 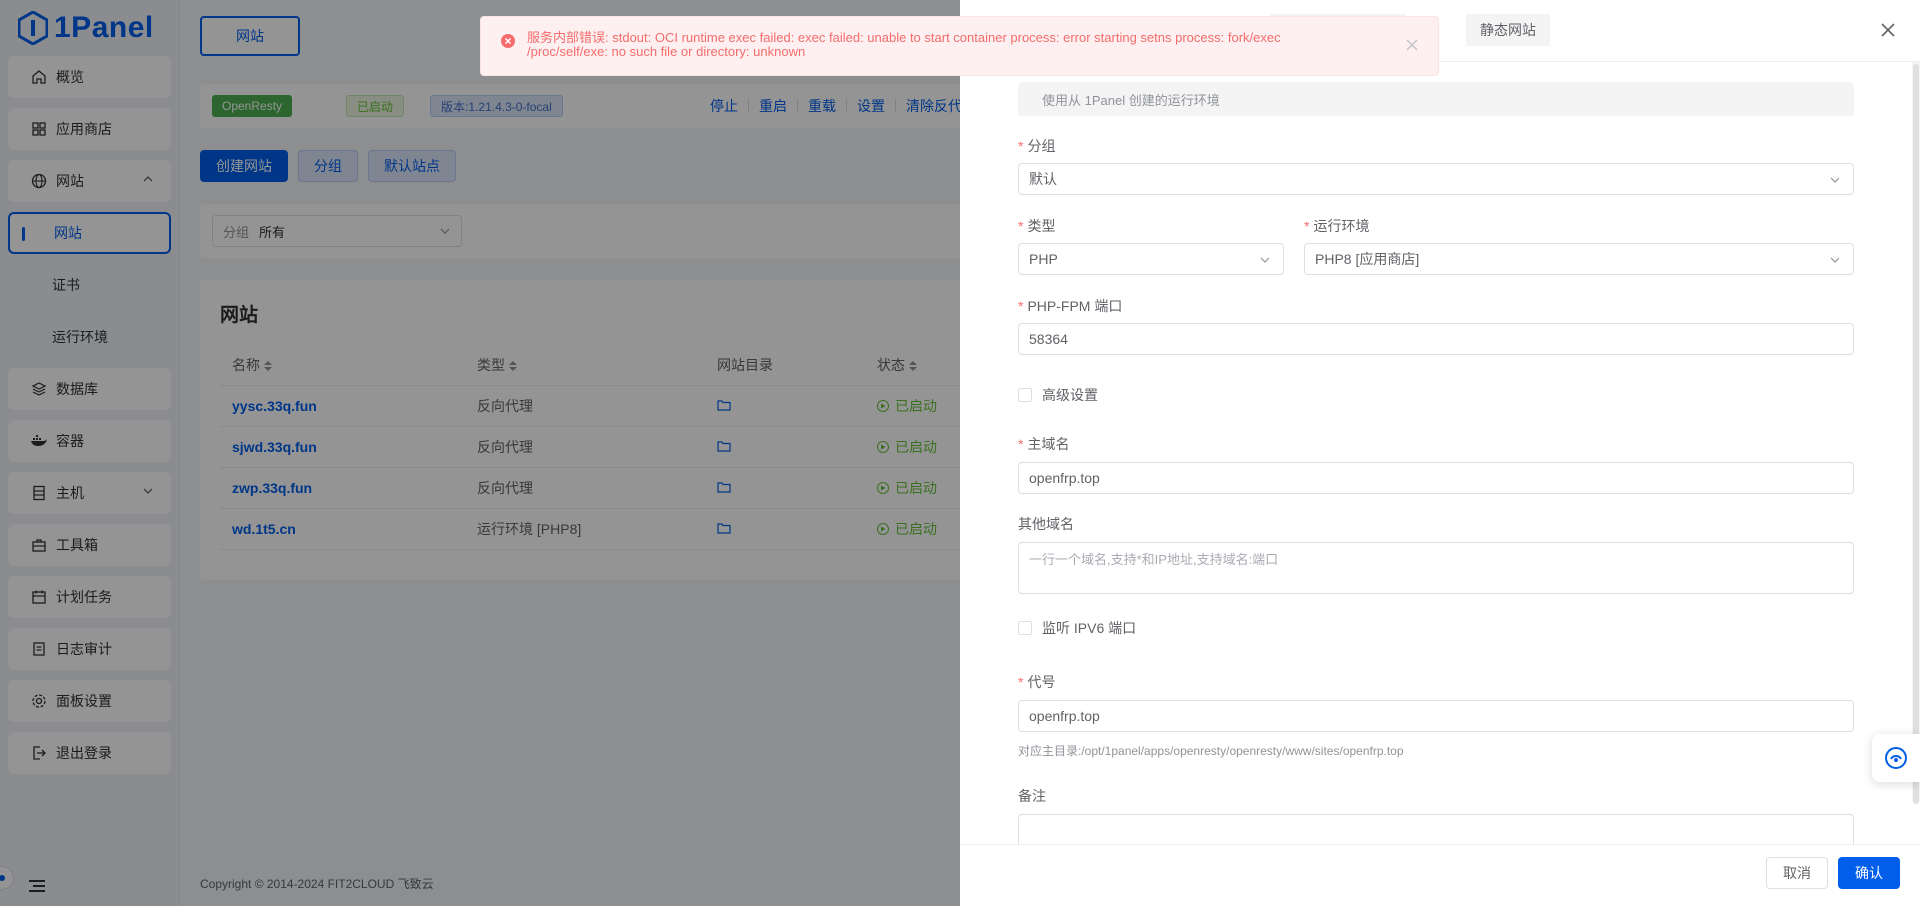 What do you see at coordinates (1436, 99) in the screenshot?
I see `runtime-hint: 使用从 1Panel 创建的运行环境` at bounding box center [1436, 99].